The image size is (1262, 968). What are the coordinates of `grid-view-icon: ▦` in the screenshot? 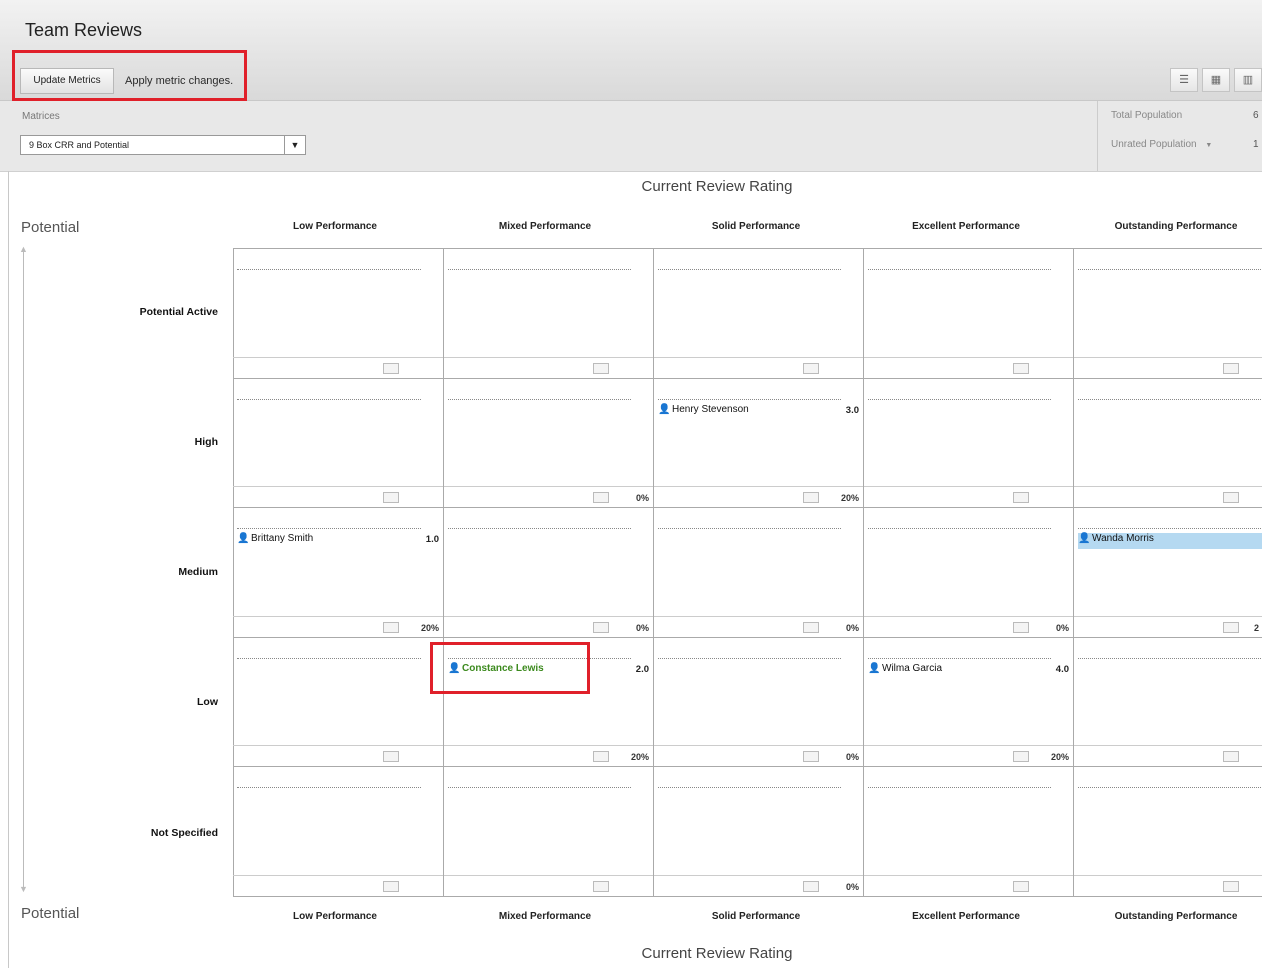 It's located at (1216, 80).